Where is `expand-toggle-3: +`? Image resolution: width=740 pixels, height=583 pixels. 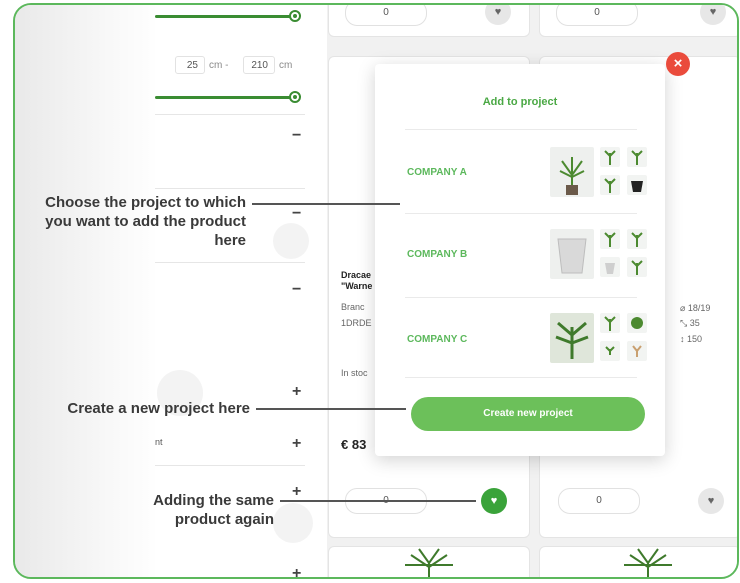 expand-toggle-3: + is located at coordinates (296, 492).